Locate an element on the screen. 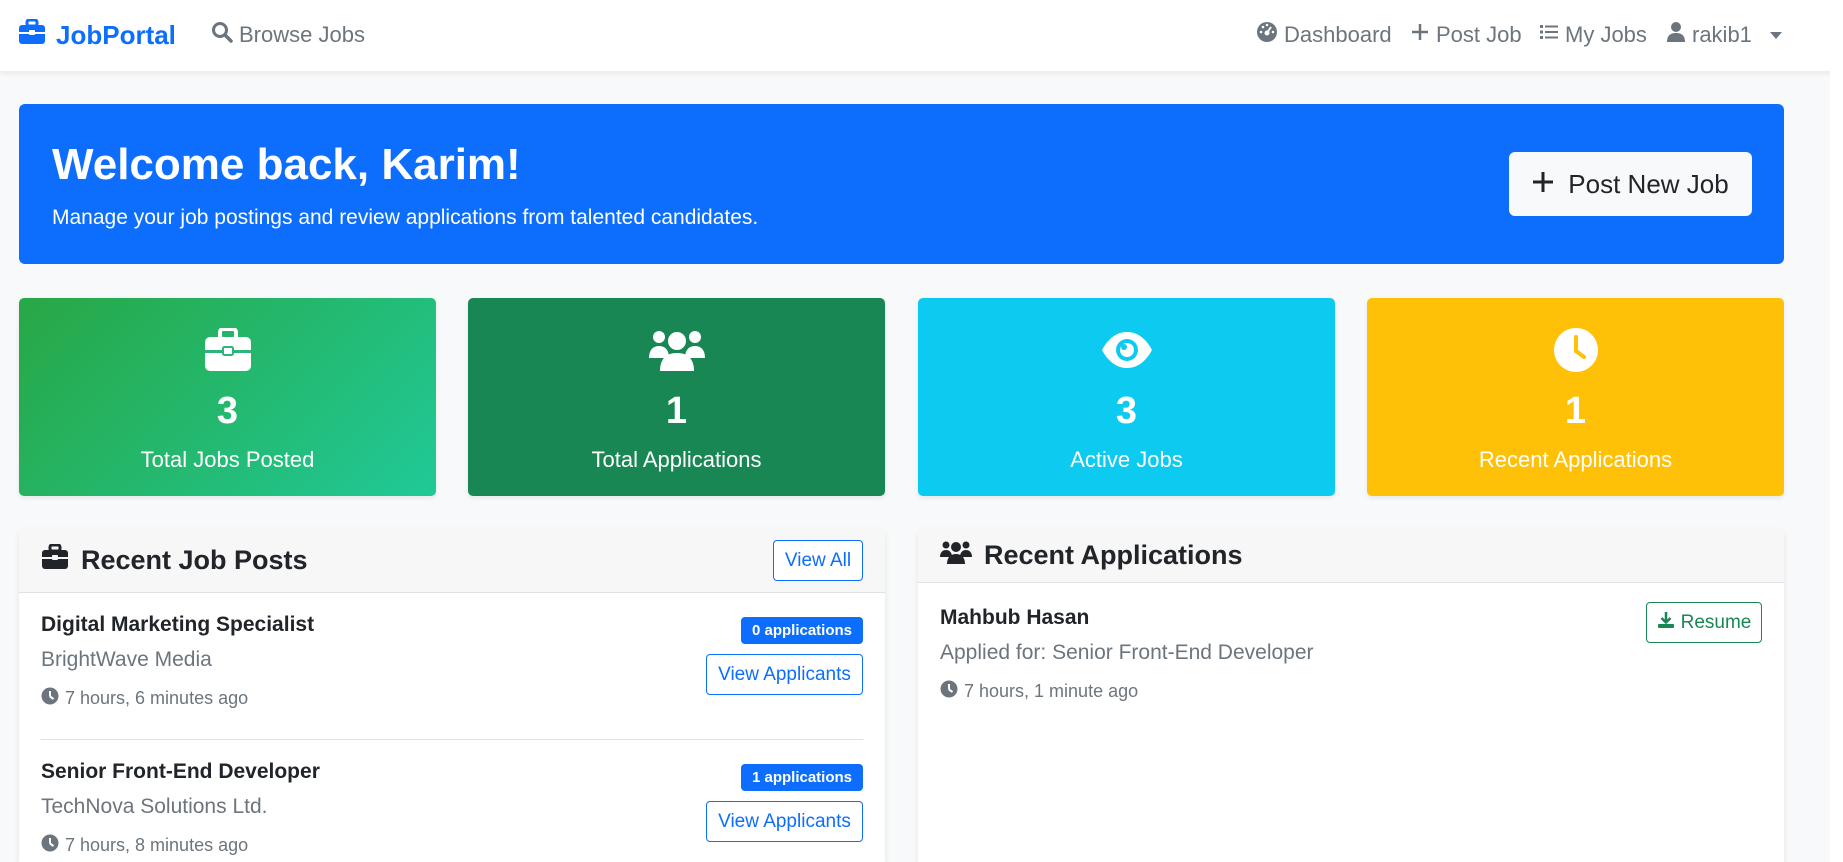 The height and width of the screenshot is (862, 1843). applied-for: Applied for: Senior Front-End Developer is located at coordinates (1127, 652).